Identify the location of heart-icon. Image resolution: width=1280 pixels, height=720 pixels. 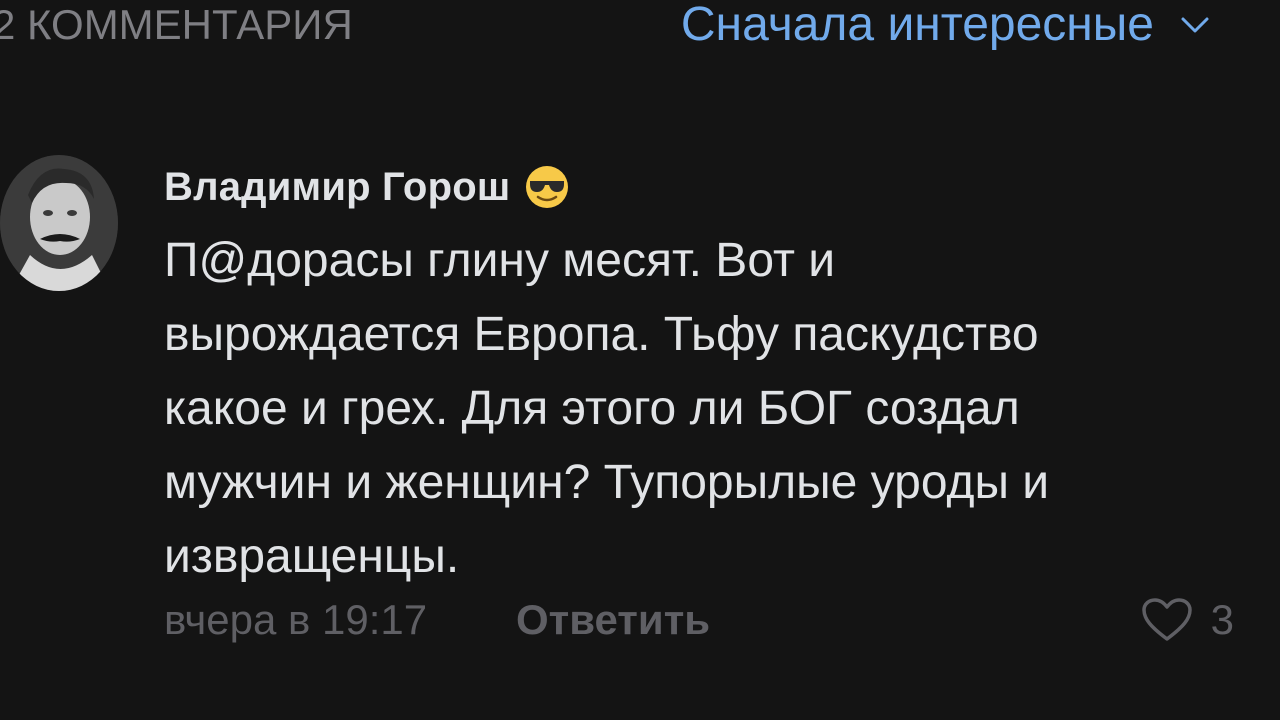
(1167, 620).